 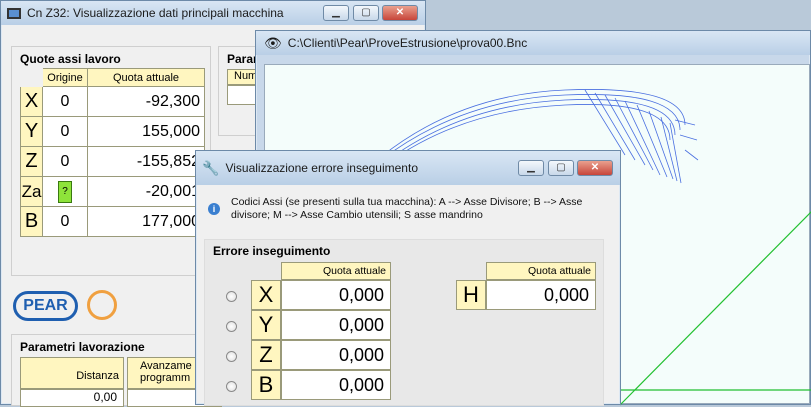 What do you see at coordinates (146, 131) in the screenshot?
I see `quota-value: 155,000` at bounding box center [146, 131].